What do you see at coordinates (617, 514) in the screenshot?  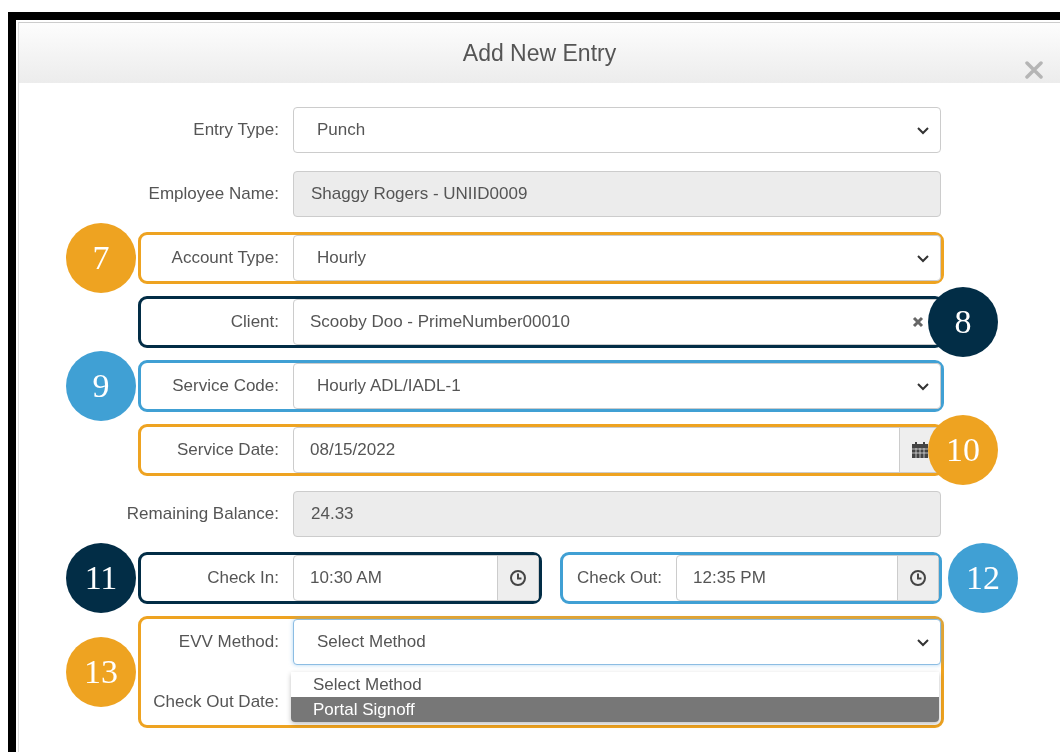 I see `readonly-field: 24.33` at bounding box center [617, 514].